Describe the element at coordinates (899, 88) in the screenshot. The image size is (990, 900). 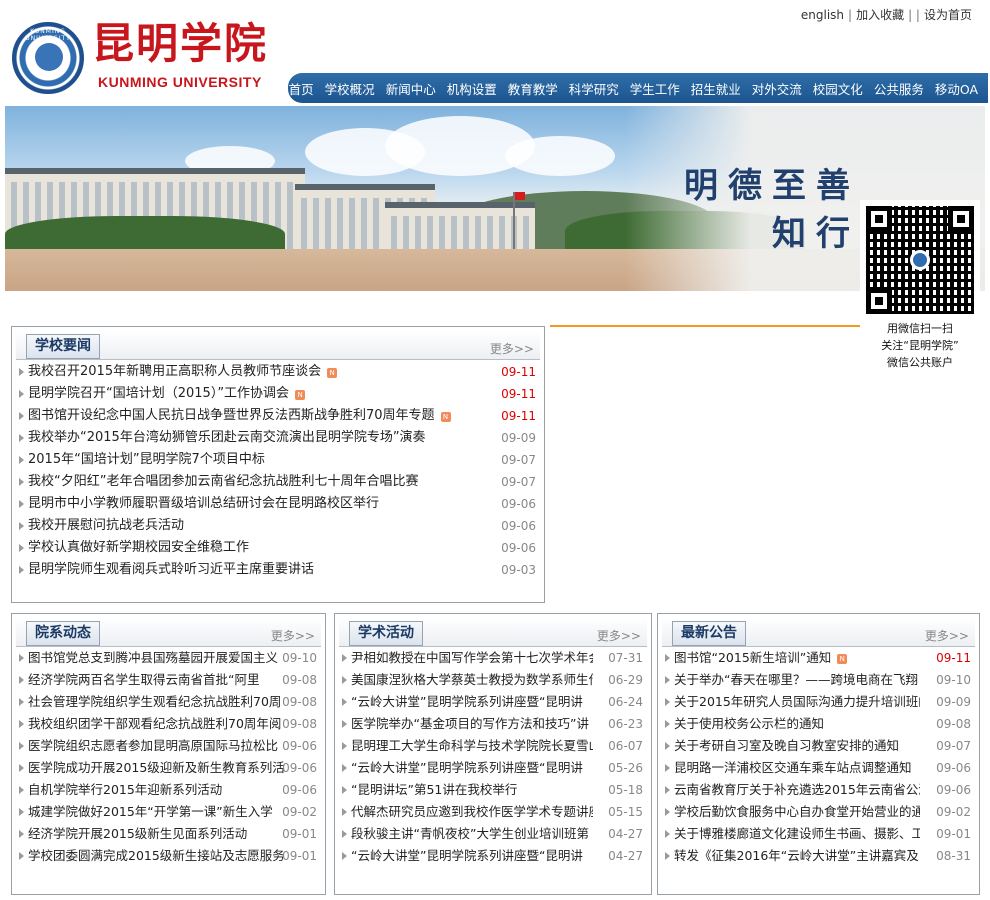
I see `nav-item: 公共服务` at that location.